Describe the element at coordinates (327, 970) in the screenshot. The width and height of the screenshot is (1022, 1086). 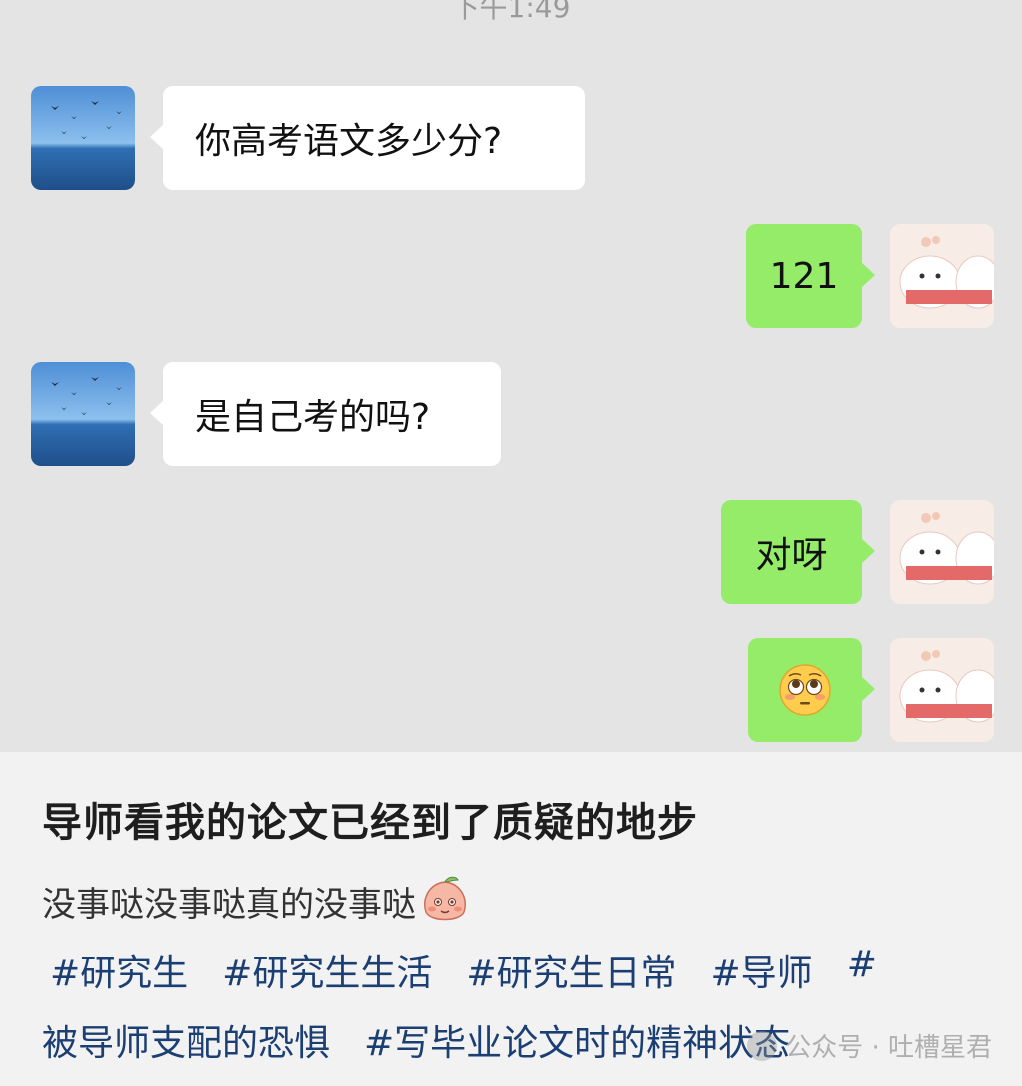
I see `hashtag-link: #研究生生活` at that location.